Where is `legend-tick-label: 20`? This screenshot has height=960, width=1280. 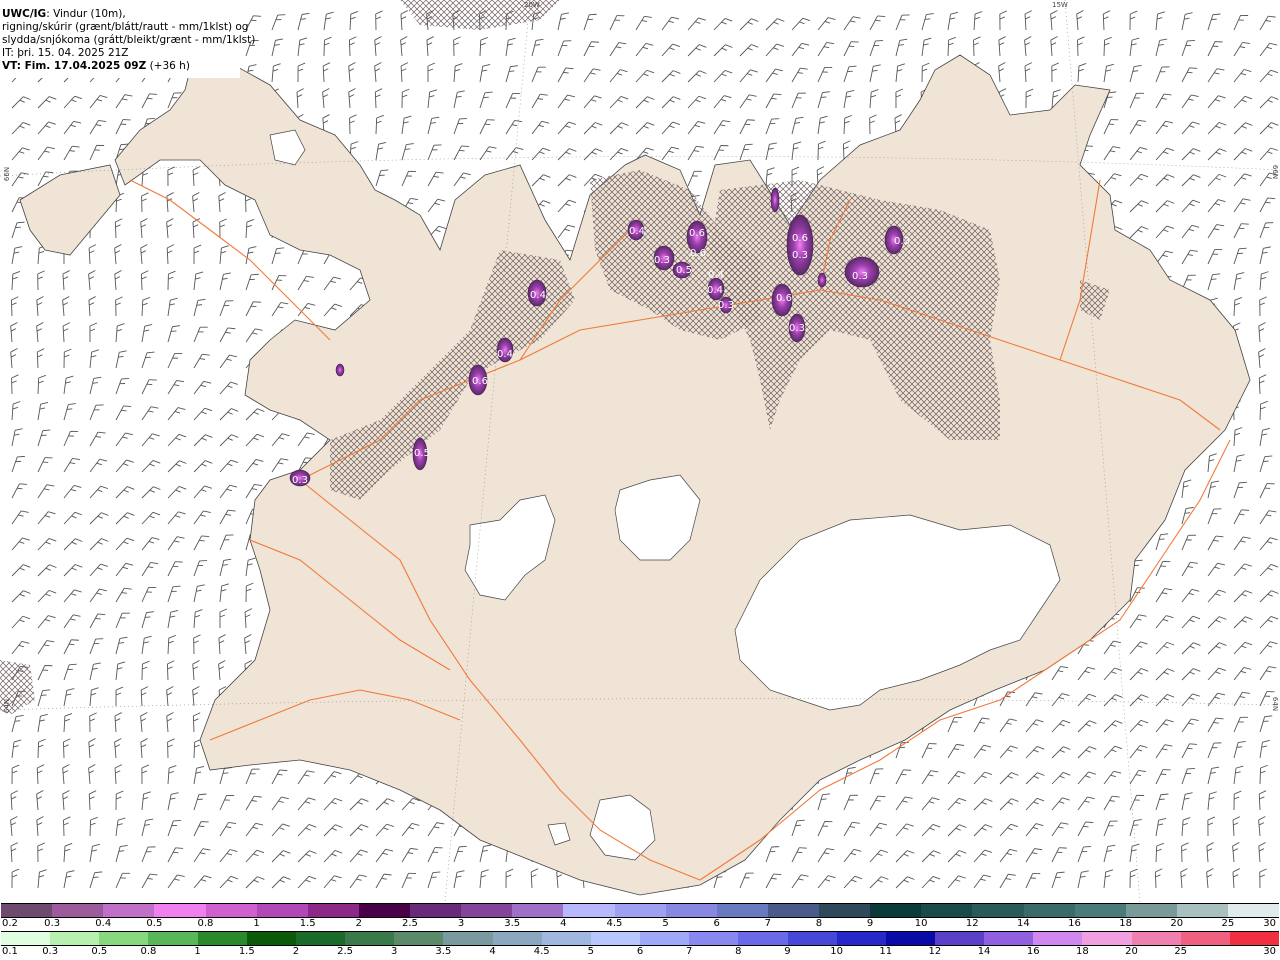 legend-tick-label: 20 is located at coordinates (1131, 951).